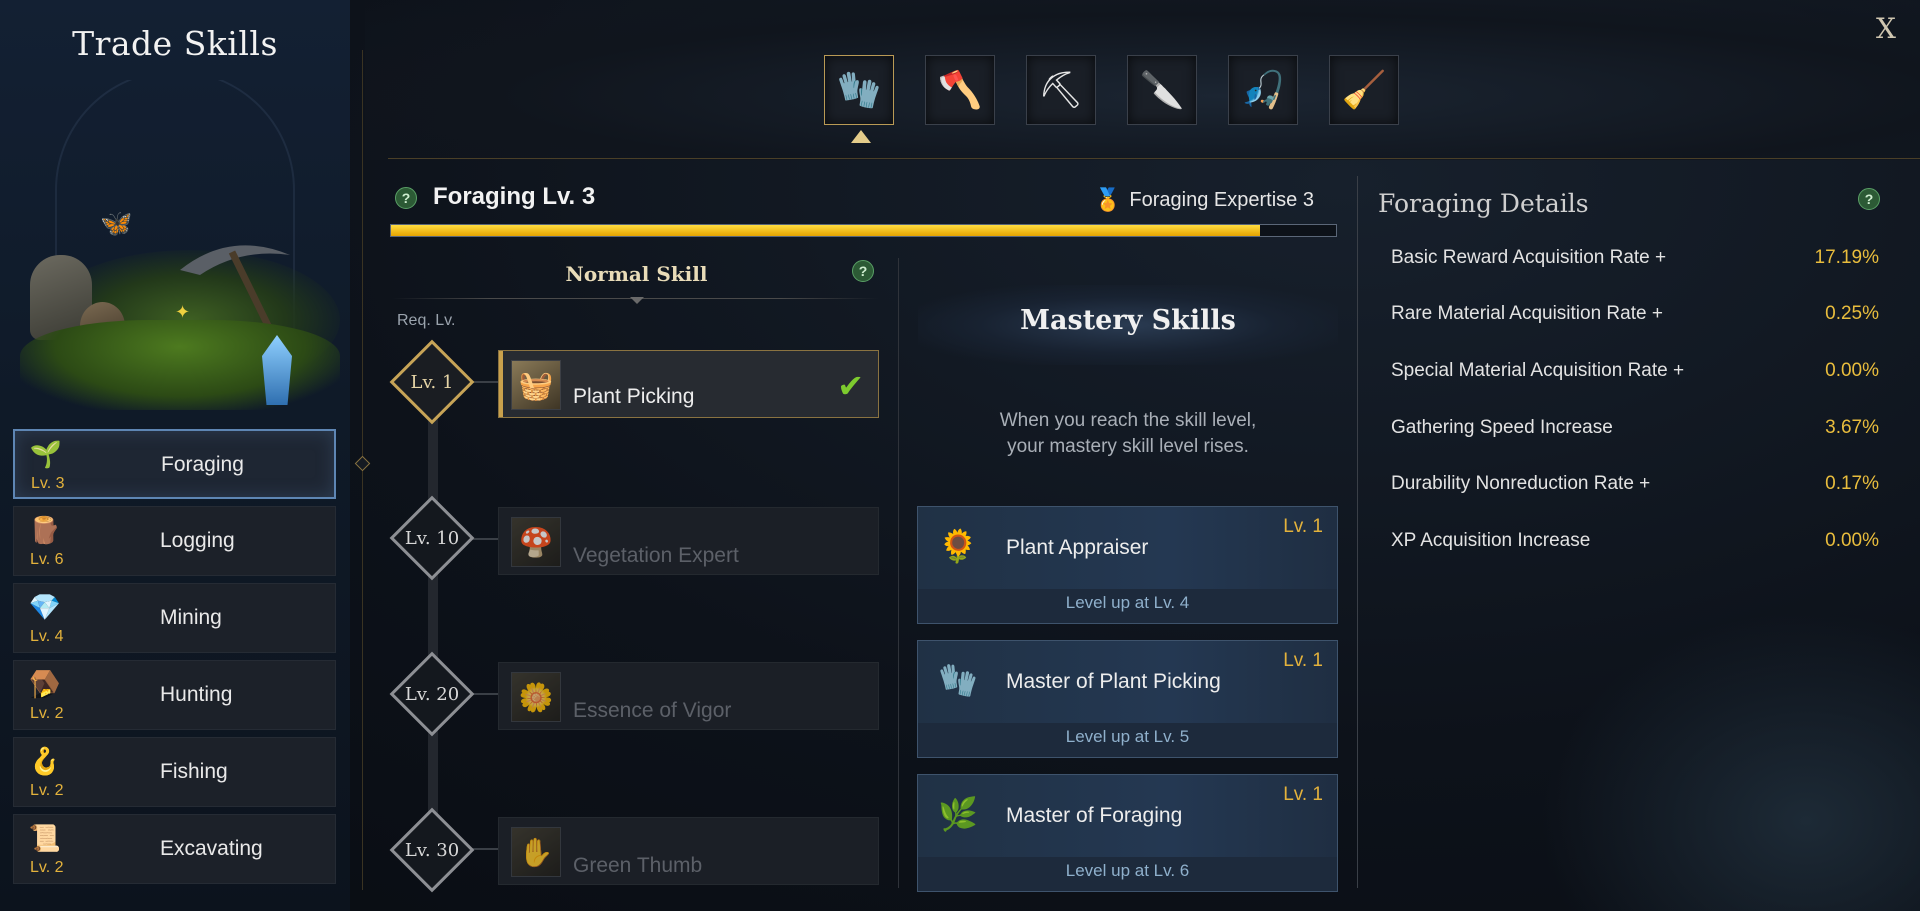 The image size is (1920, 911). Describe the element at coordinates (688, 851) in the screenshot. I see `skill-card-green-thumb: ✋ Green Thumb` at that location.